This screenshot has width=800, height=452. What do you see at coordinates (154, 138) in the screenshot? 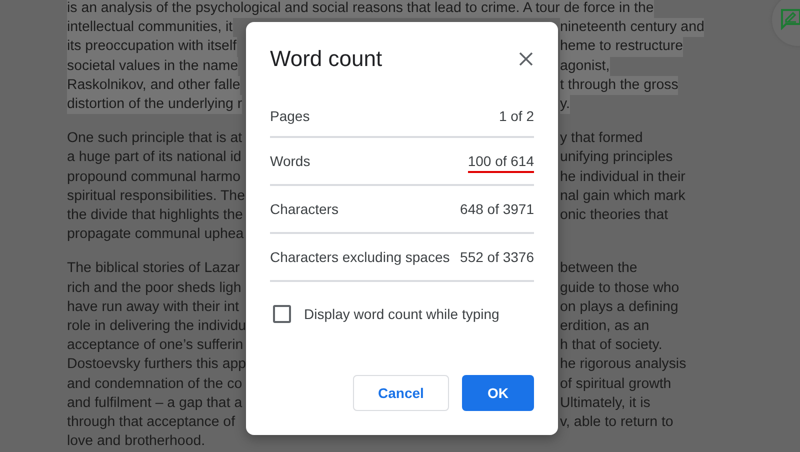
I see `document-text: One such principle that is at` at bounding box center [154, 138].